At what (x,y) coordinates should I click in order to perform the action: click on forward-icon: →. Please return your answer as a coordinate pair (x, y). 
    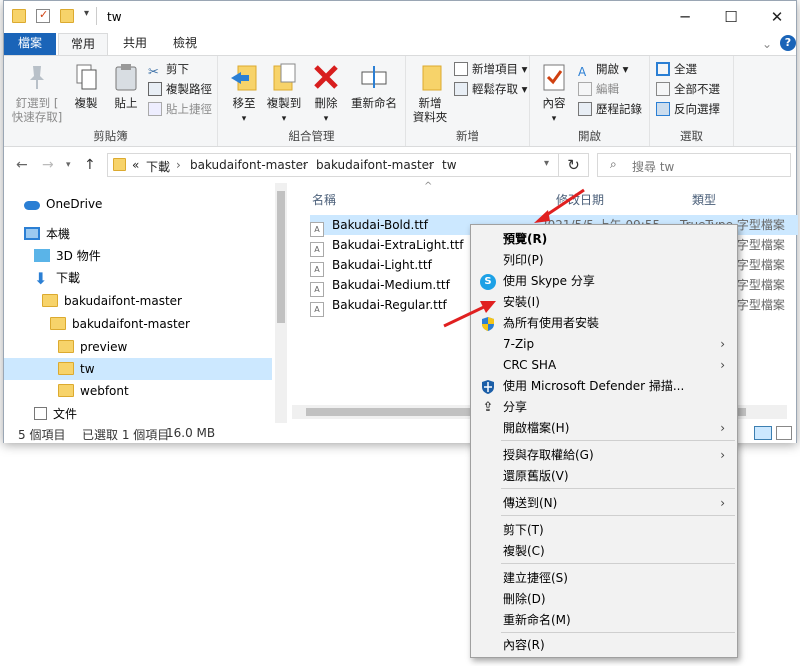
    Looking at the image, I should click on (48, 165).